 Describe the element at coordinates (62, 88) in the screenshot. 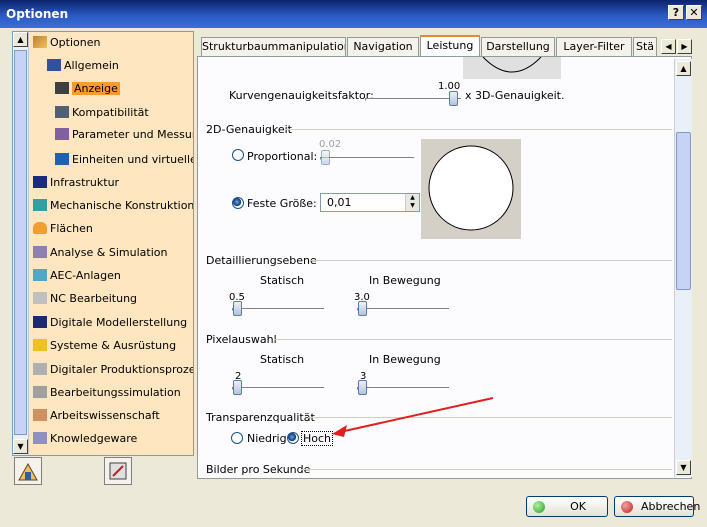

I see `display-icon` at that location.